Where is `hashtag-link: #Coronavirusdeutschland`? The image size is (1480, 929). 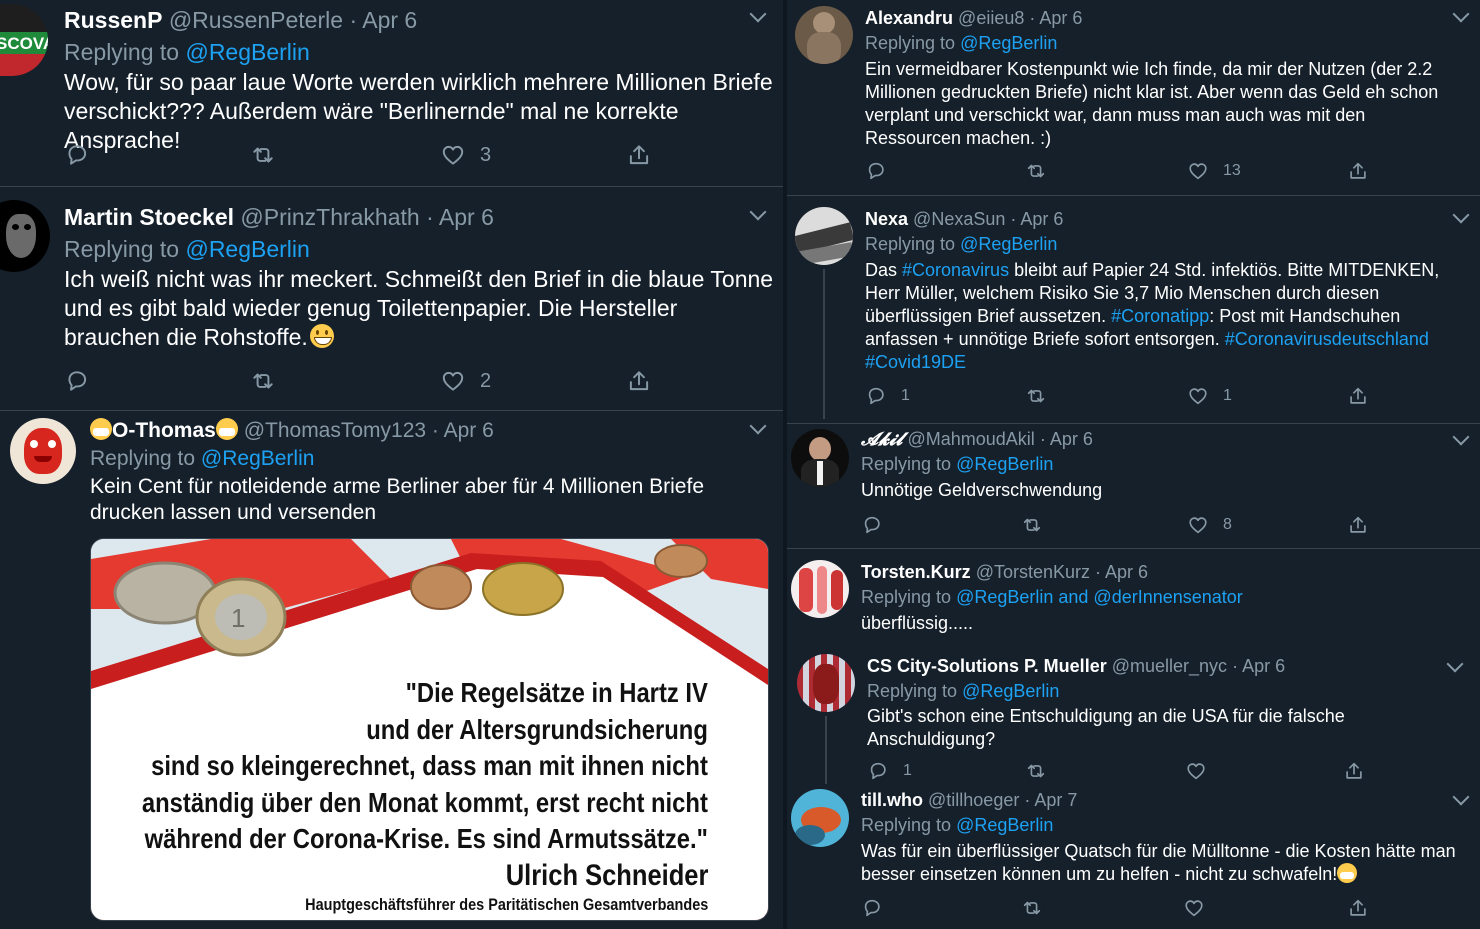
hashtag-link: #Coronavirusdeutschland is located at coordinates (1327, 339).